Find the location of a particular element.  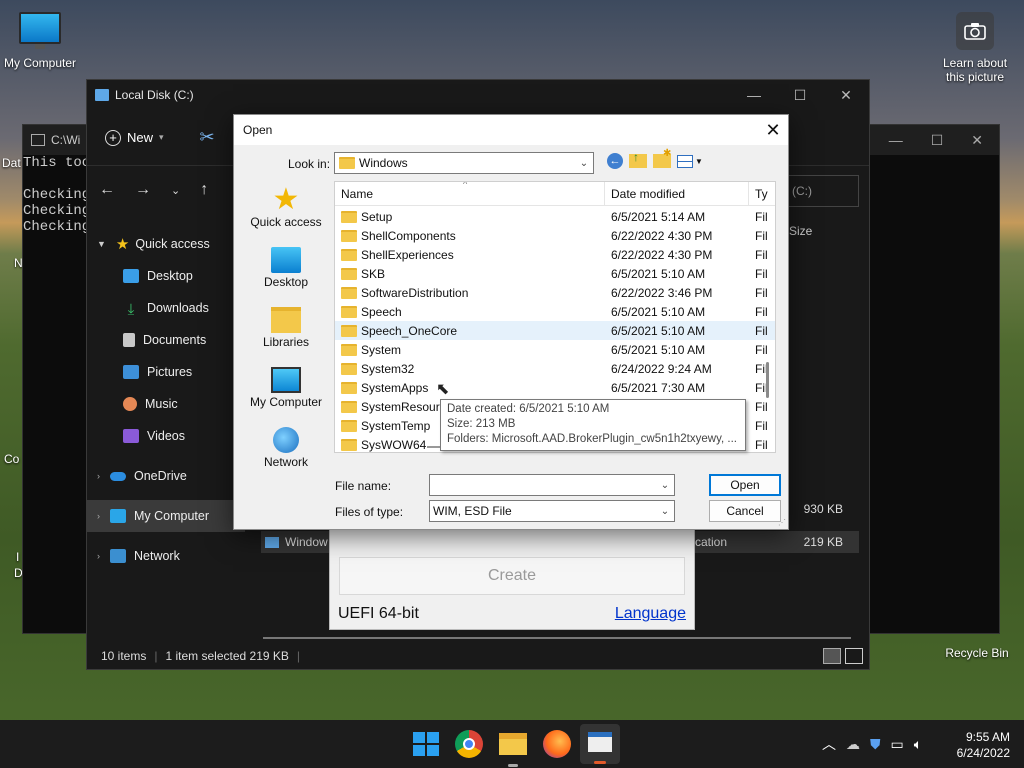

list-item: System32 6/24/2022 9:24 AM Fil is located at coordinates (555, 368).